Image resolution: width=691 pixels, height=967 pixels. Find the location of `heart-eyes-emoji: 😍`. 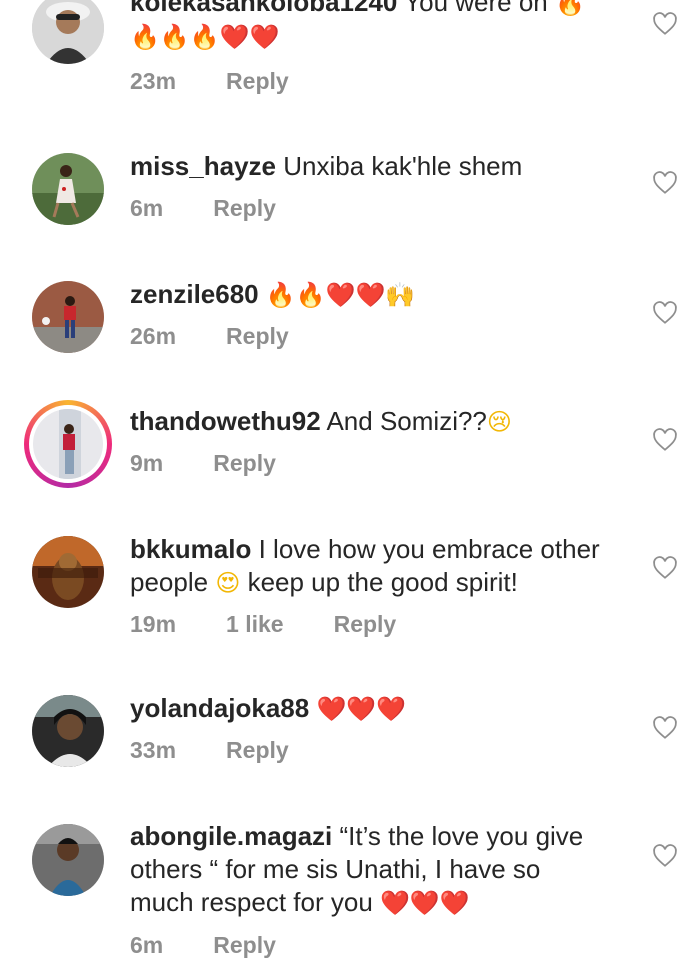

heart-eyes-emoji: 😍 is located at coordinates (228, 583).